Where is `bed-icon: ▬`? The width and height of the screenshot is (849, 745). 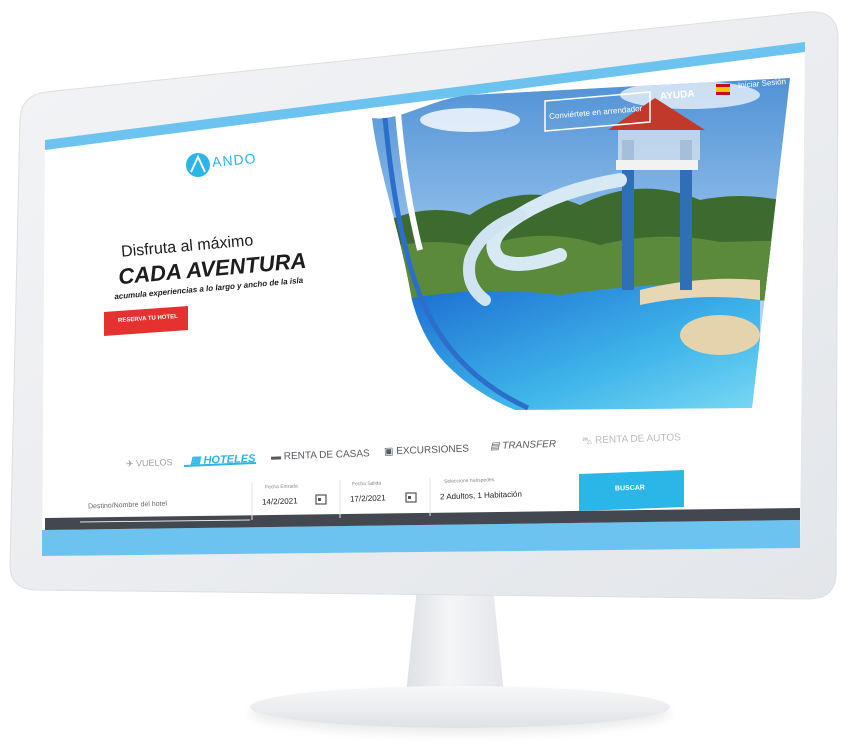
bed-icon: ▬ is located at coordinates (276, 457).